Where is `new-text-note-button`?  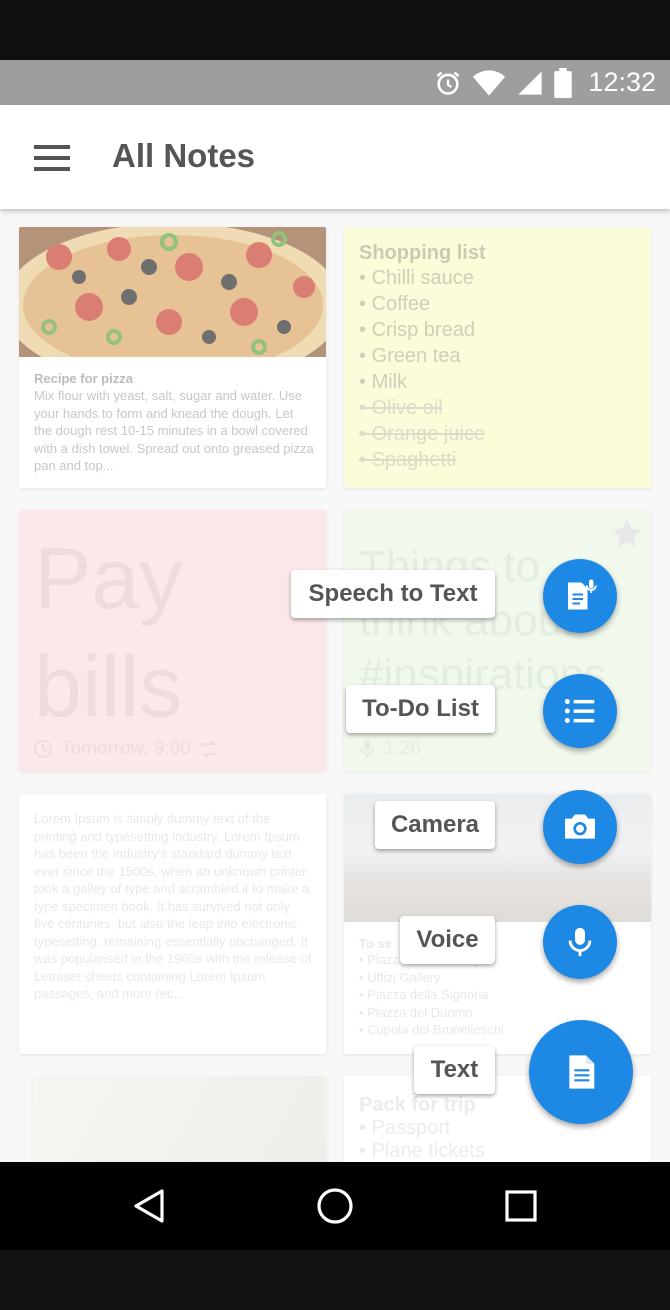
new-text-note-button is located at coordinates (581, 1072).